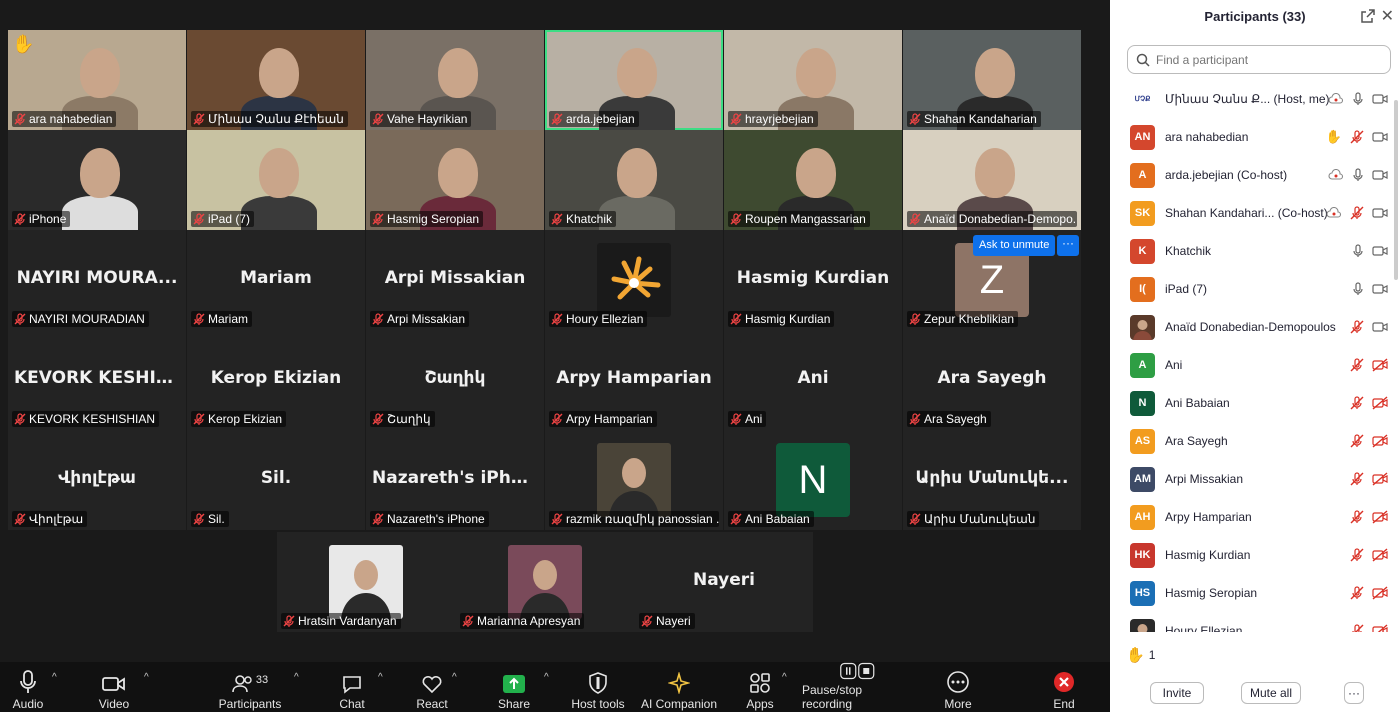  I want to click on participant-row: N Ani Babaian, so click(1255, 403).